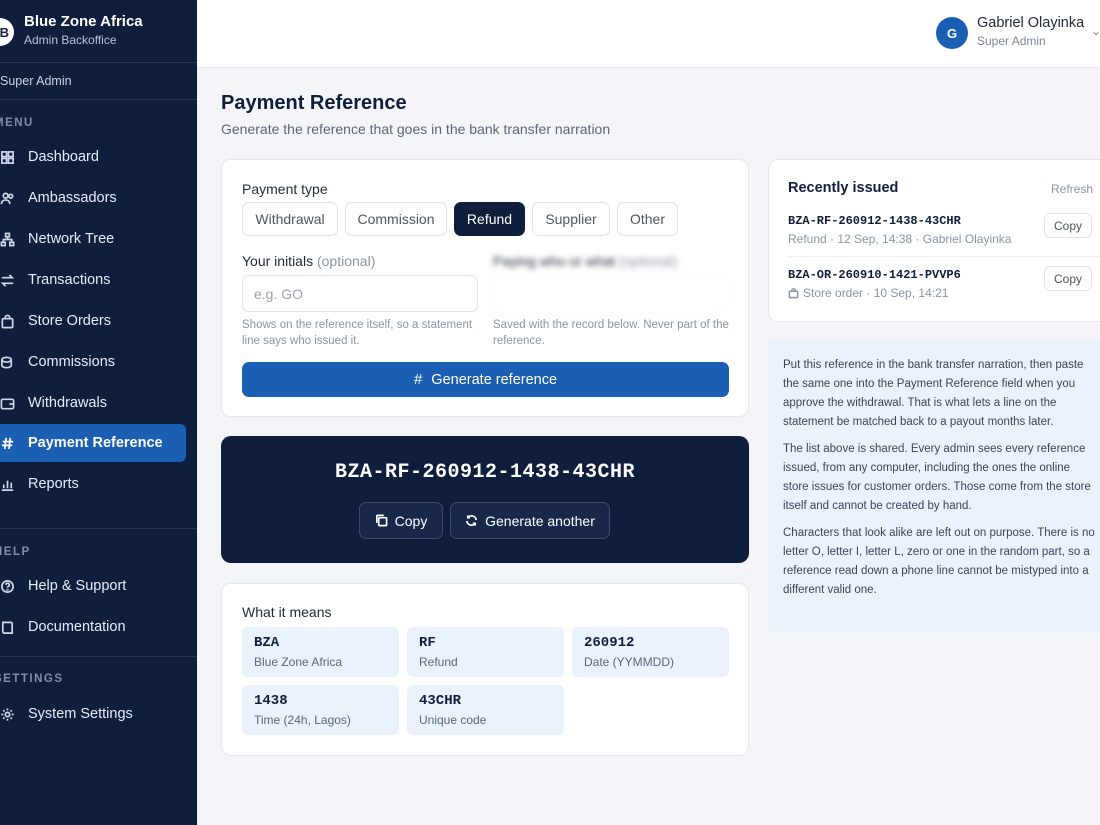 This screenshot has height=825, width=1100. I want to click on segment-unique-code: 43CHR Unique code, so click(485, 710).